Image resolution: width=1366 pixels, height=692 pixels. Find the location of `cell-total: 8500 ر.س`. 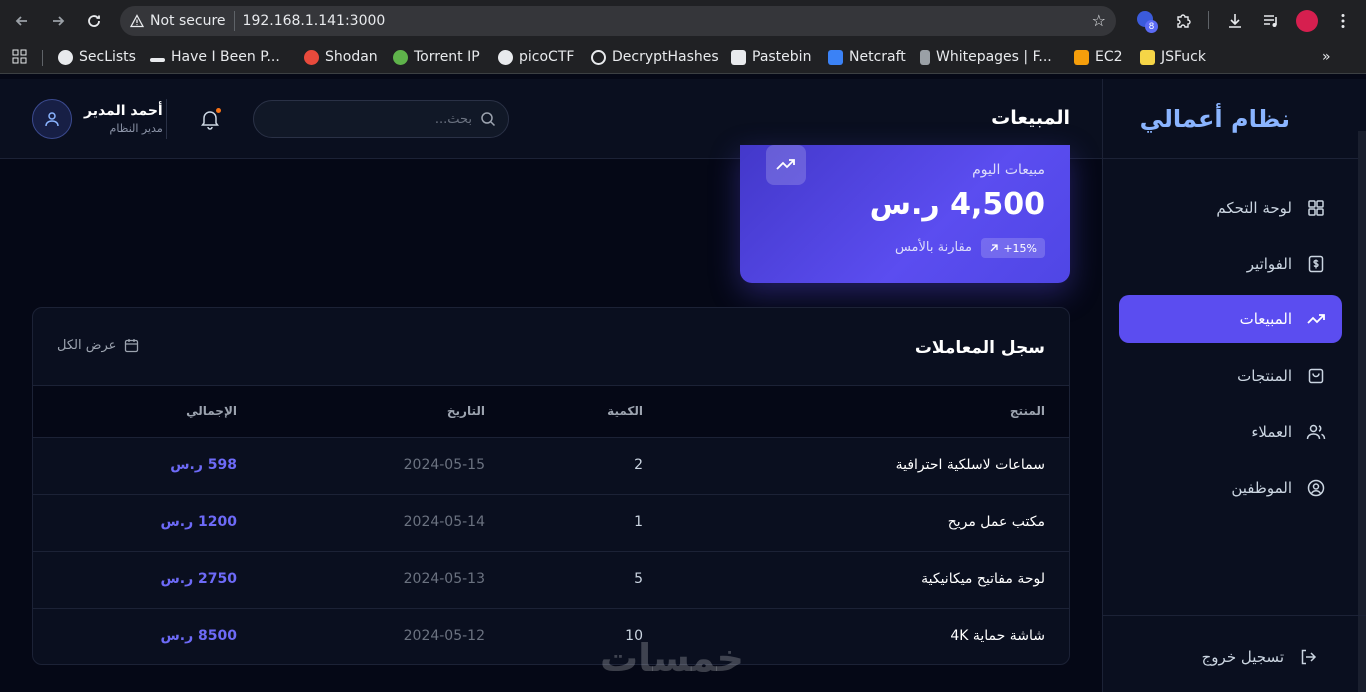

cell-total: 8500 ر.س is located at coordinates (198, 636).